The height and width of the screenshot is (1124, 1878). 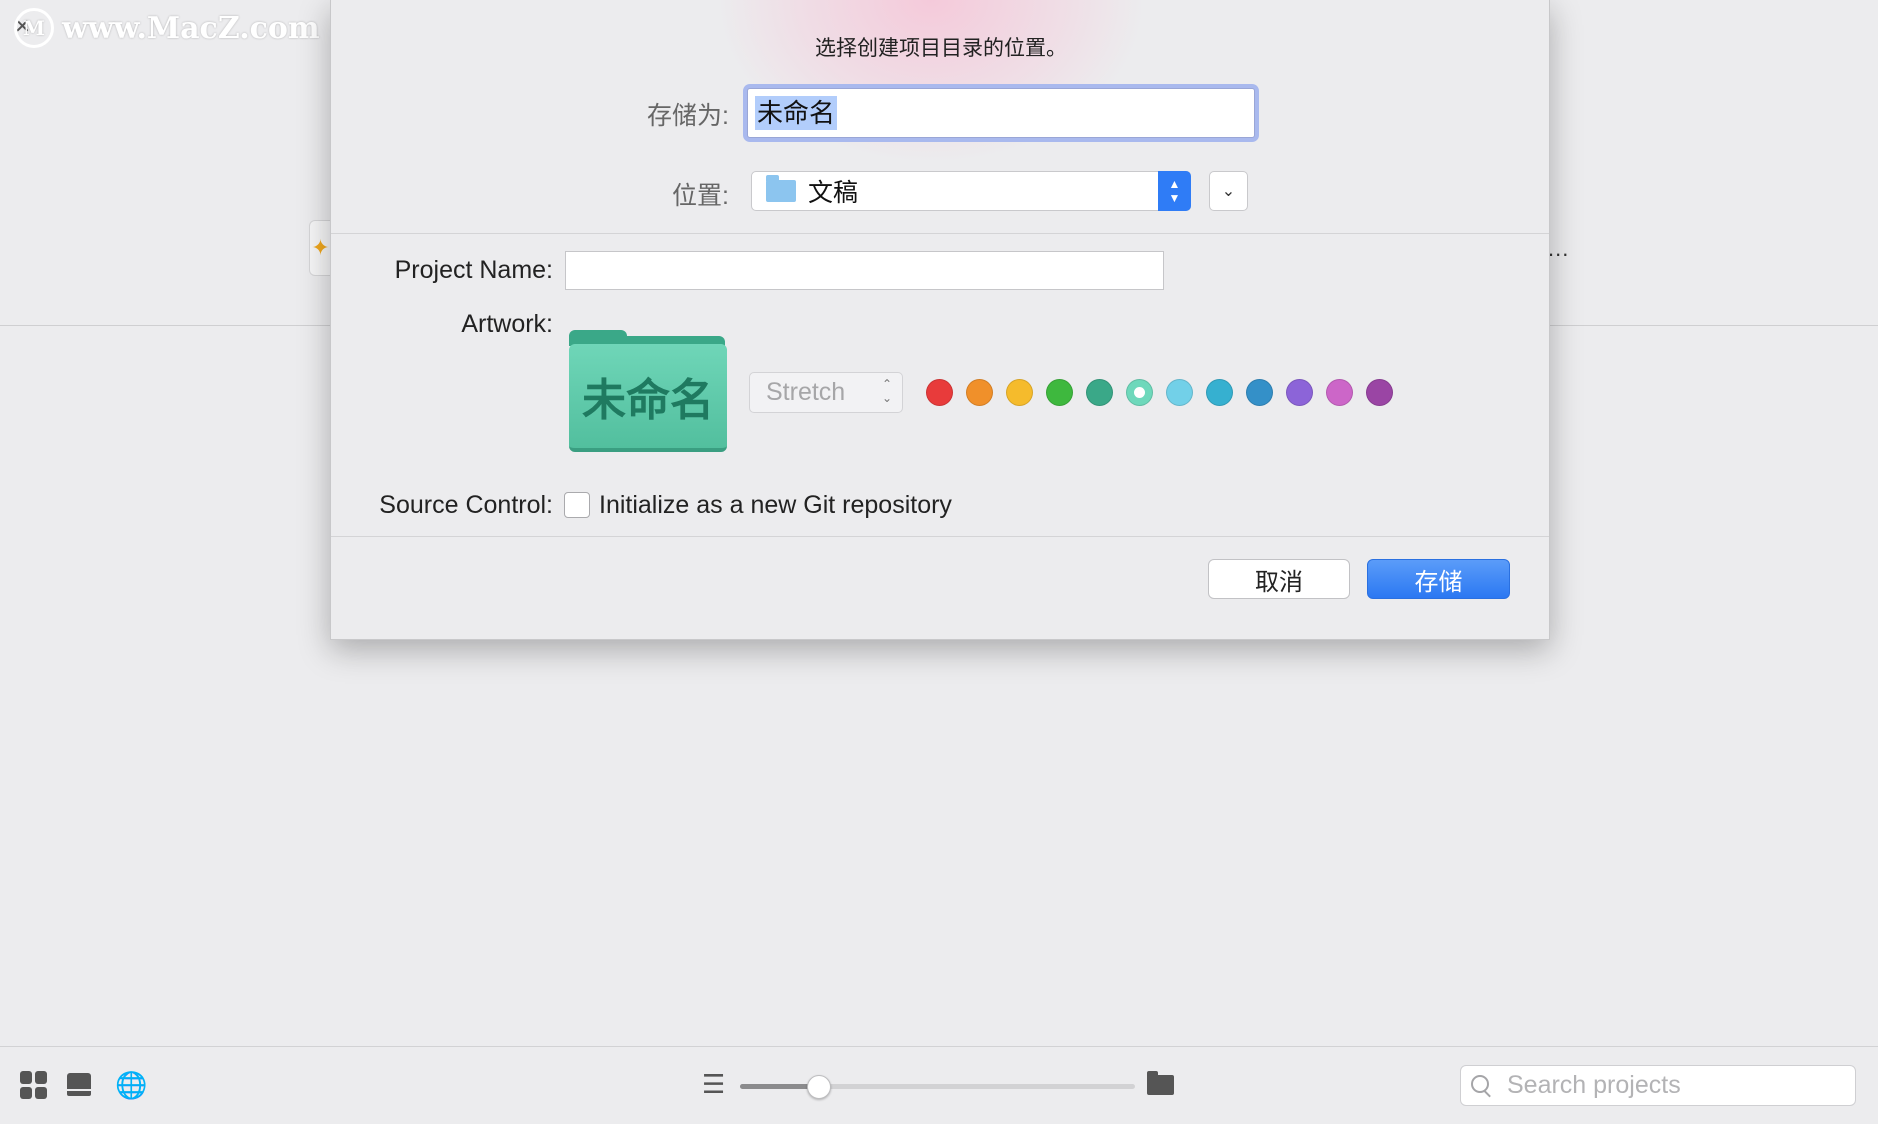 I want to click on globe-icon: 🌐, so click(x=131, y=1085).